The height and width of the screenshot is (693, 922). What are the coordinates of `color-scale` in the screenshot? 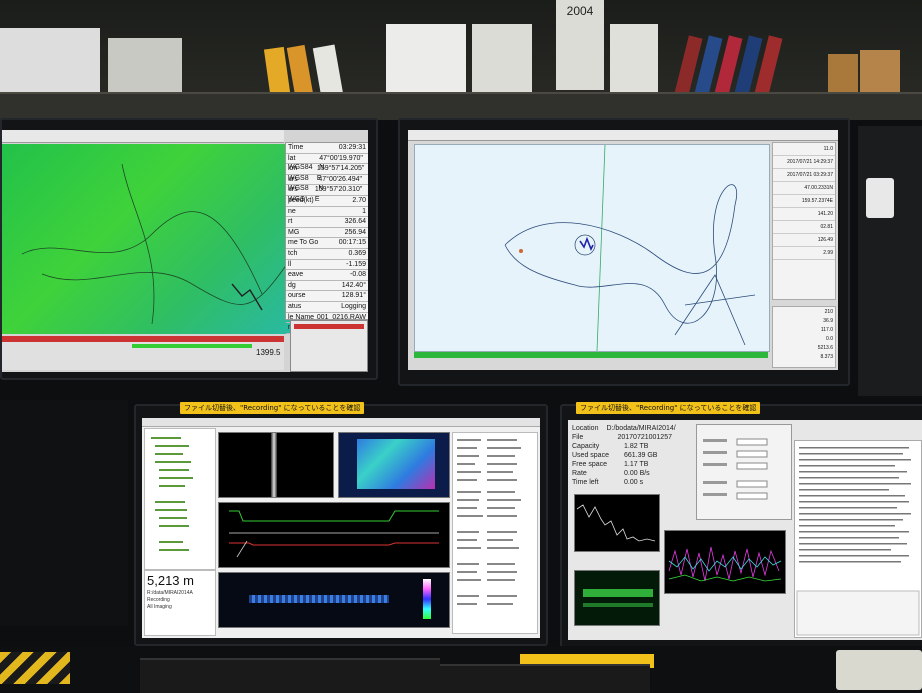 It's located at (427, 599).